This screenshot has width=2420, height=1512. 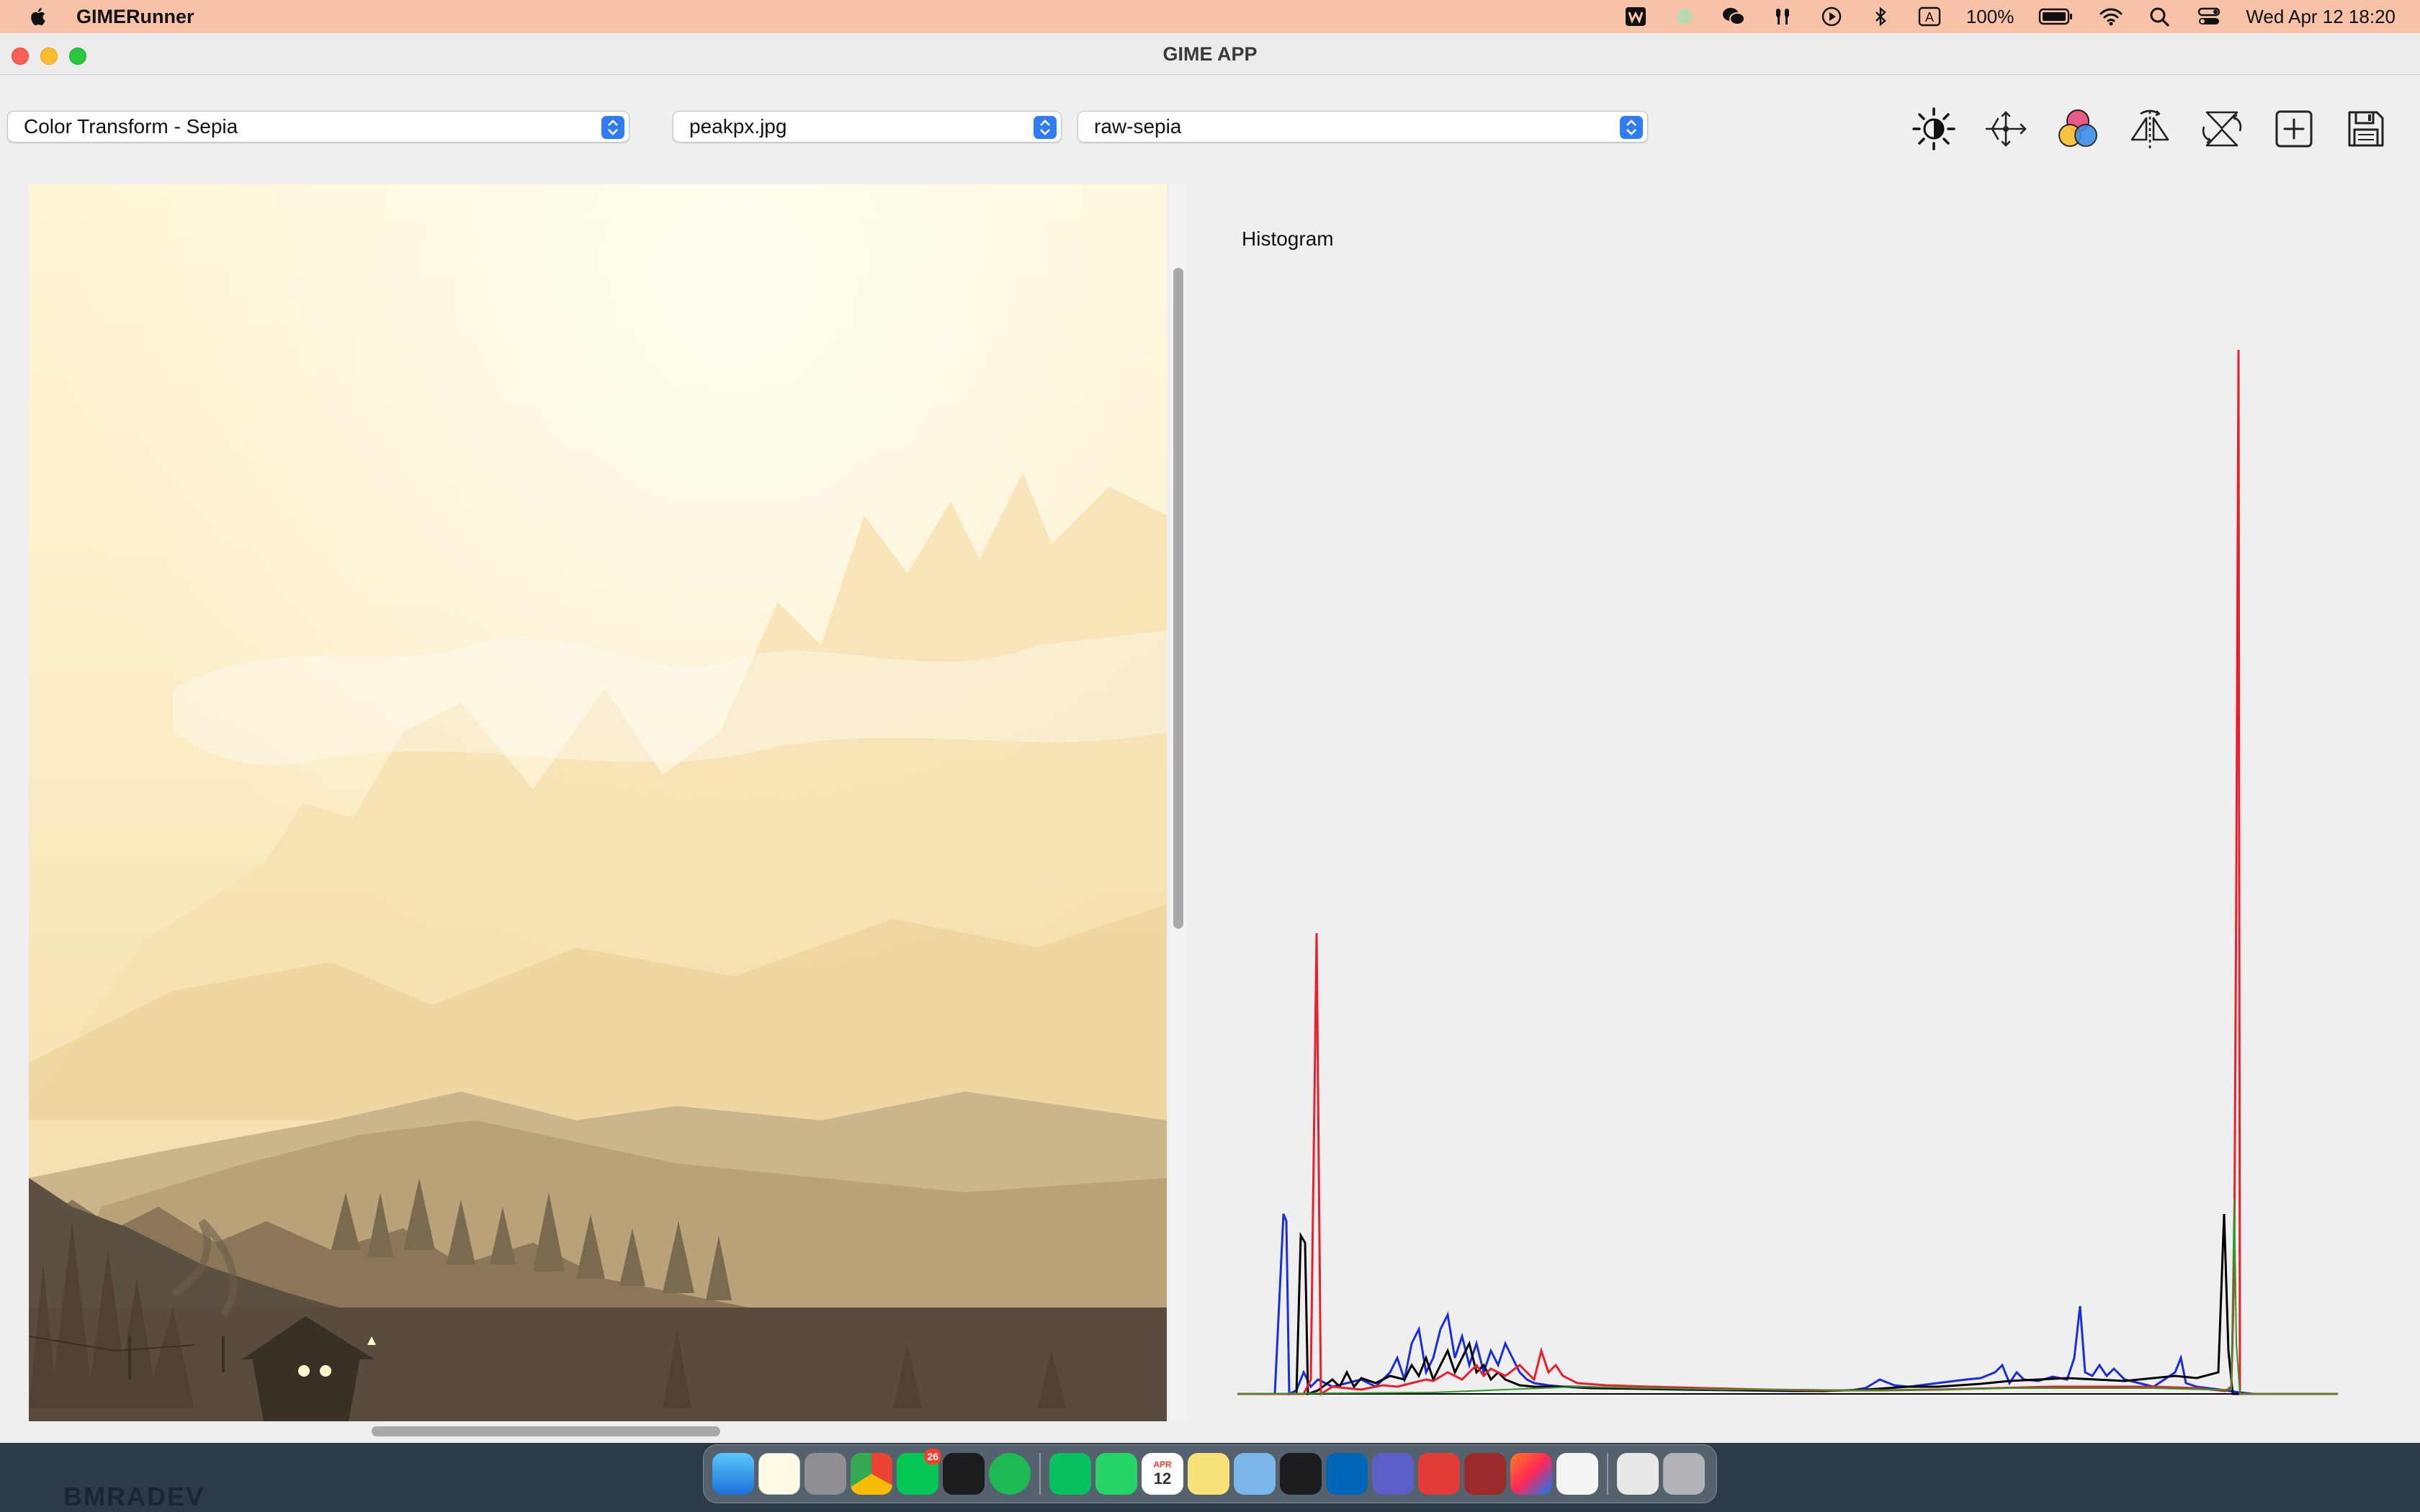 I want to click on window-title: GIME APP, so click(x=1210, y=54).